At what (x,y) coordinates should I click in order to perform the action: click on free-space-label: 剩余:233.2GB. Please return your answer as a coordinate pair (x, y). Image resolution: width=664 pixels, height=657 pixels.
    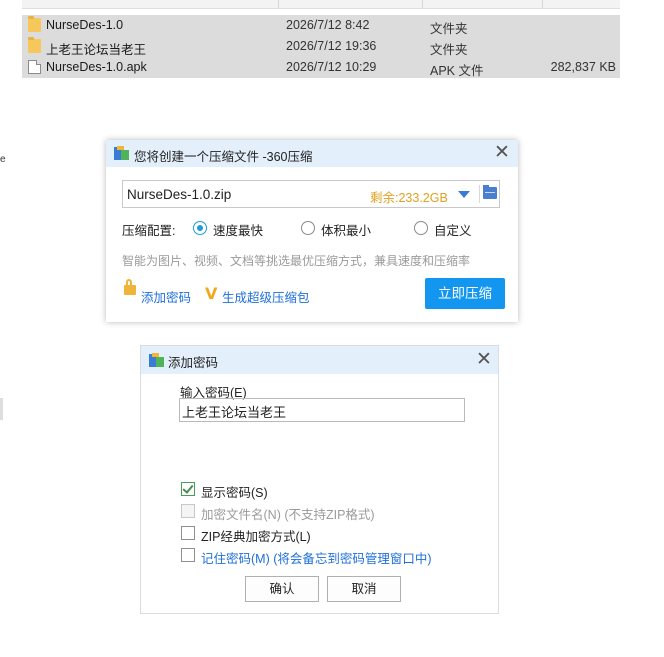
    Looking at the image, I should click on (409, 198).